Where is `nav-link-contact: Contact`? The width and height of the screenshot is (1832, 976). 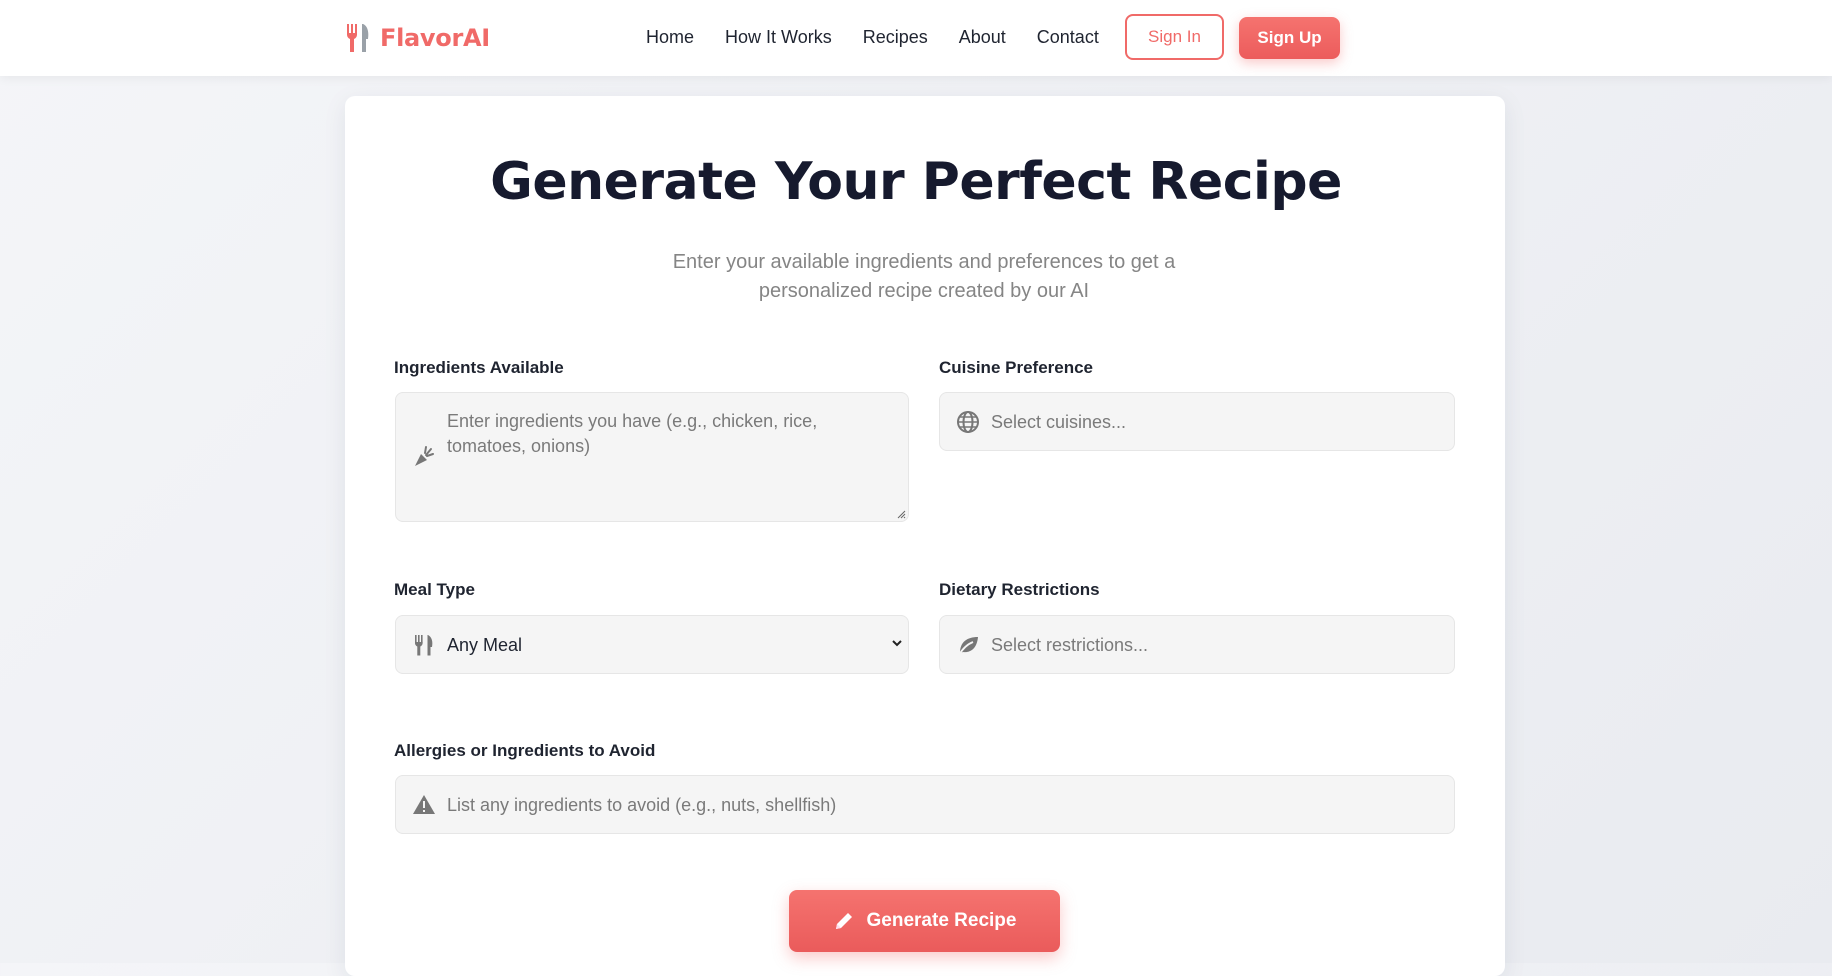 nav-link-contact: Contact is located at coordinates (1068, 37).